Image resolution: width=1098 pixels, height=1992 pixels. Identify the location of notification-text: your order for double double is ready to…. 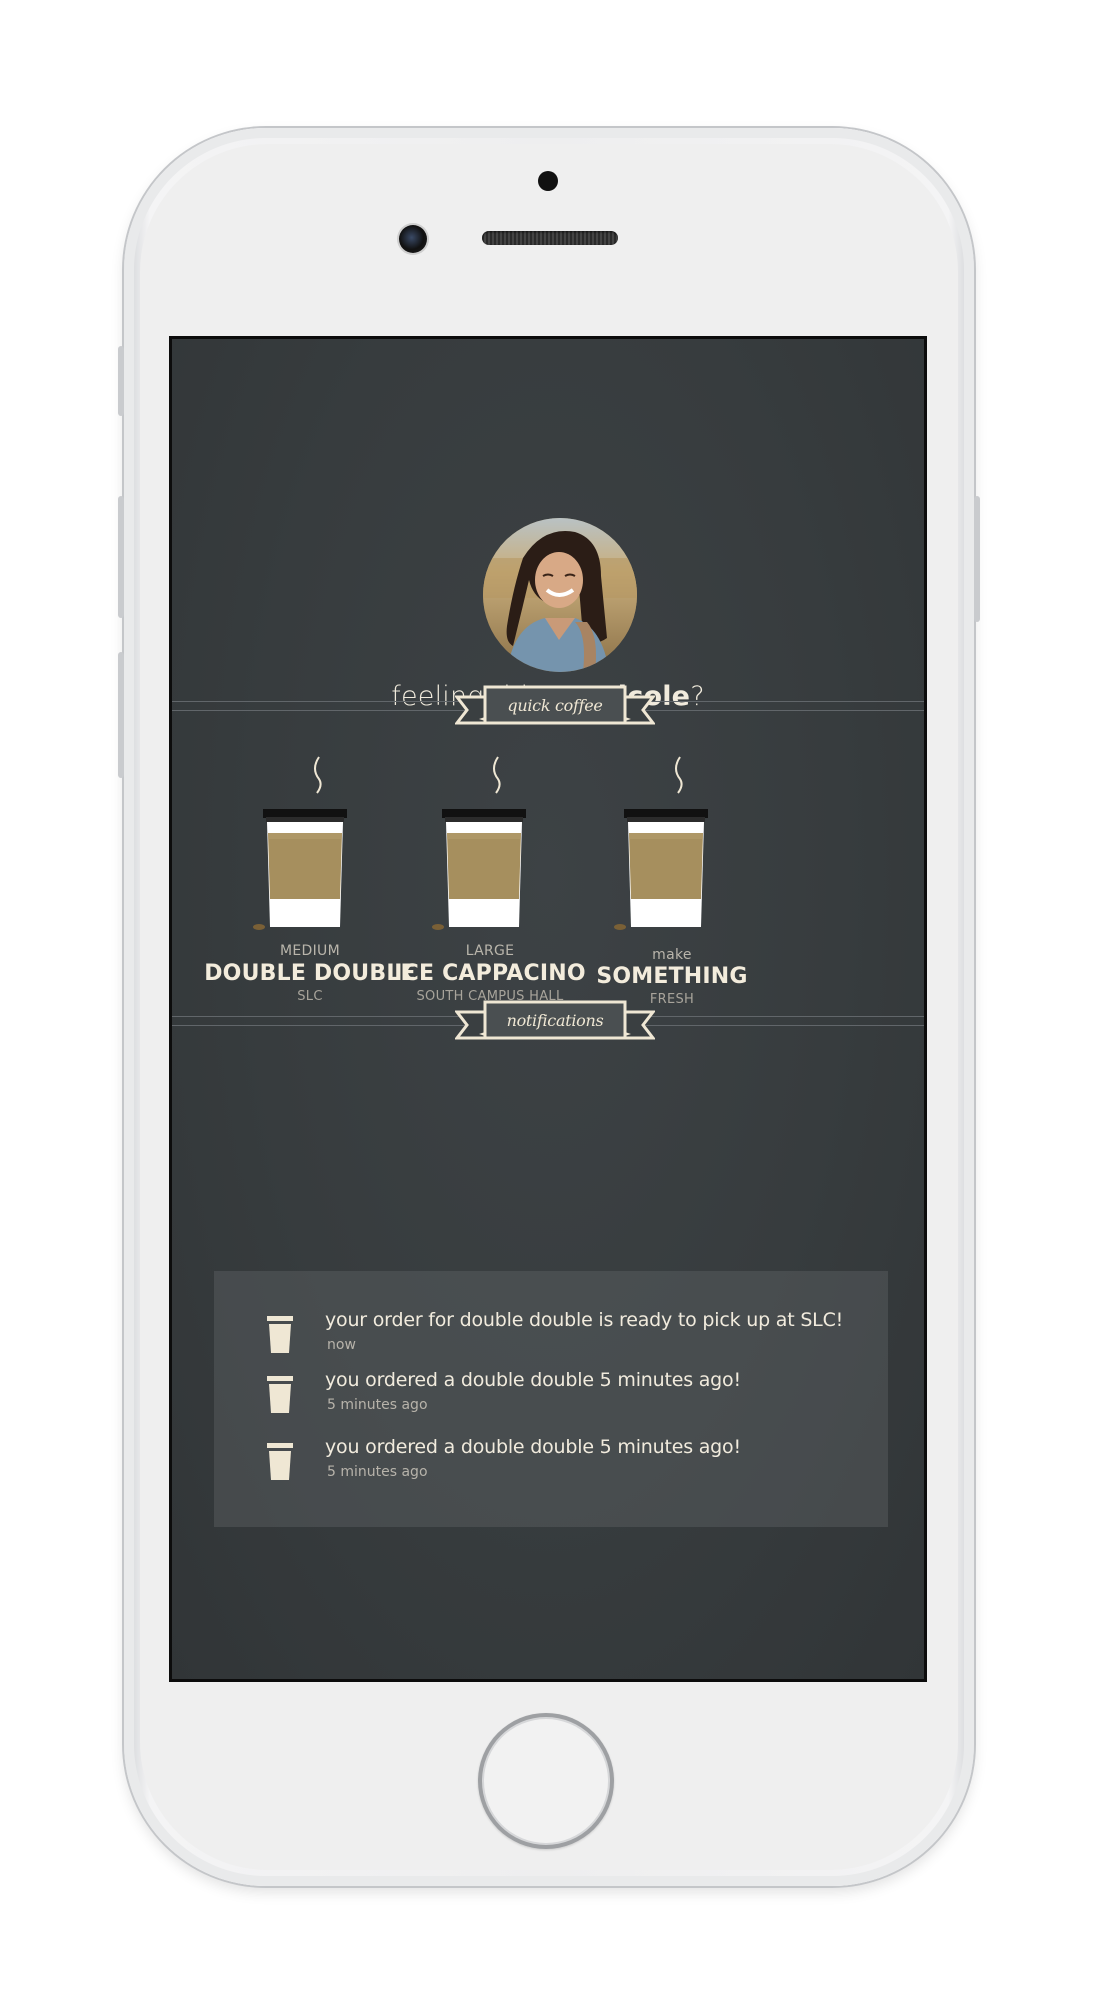
(584, 1320).